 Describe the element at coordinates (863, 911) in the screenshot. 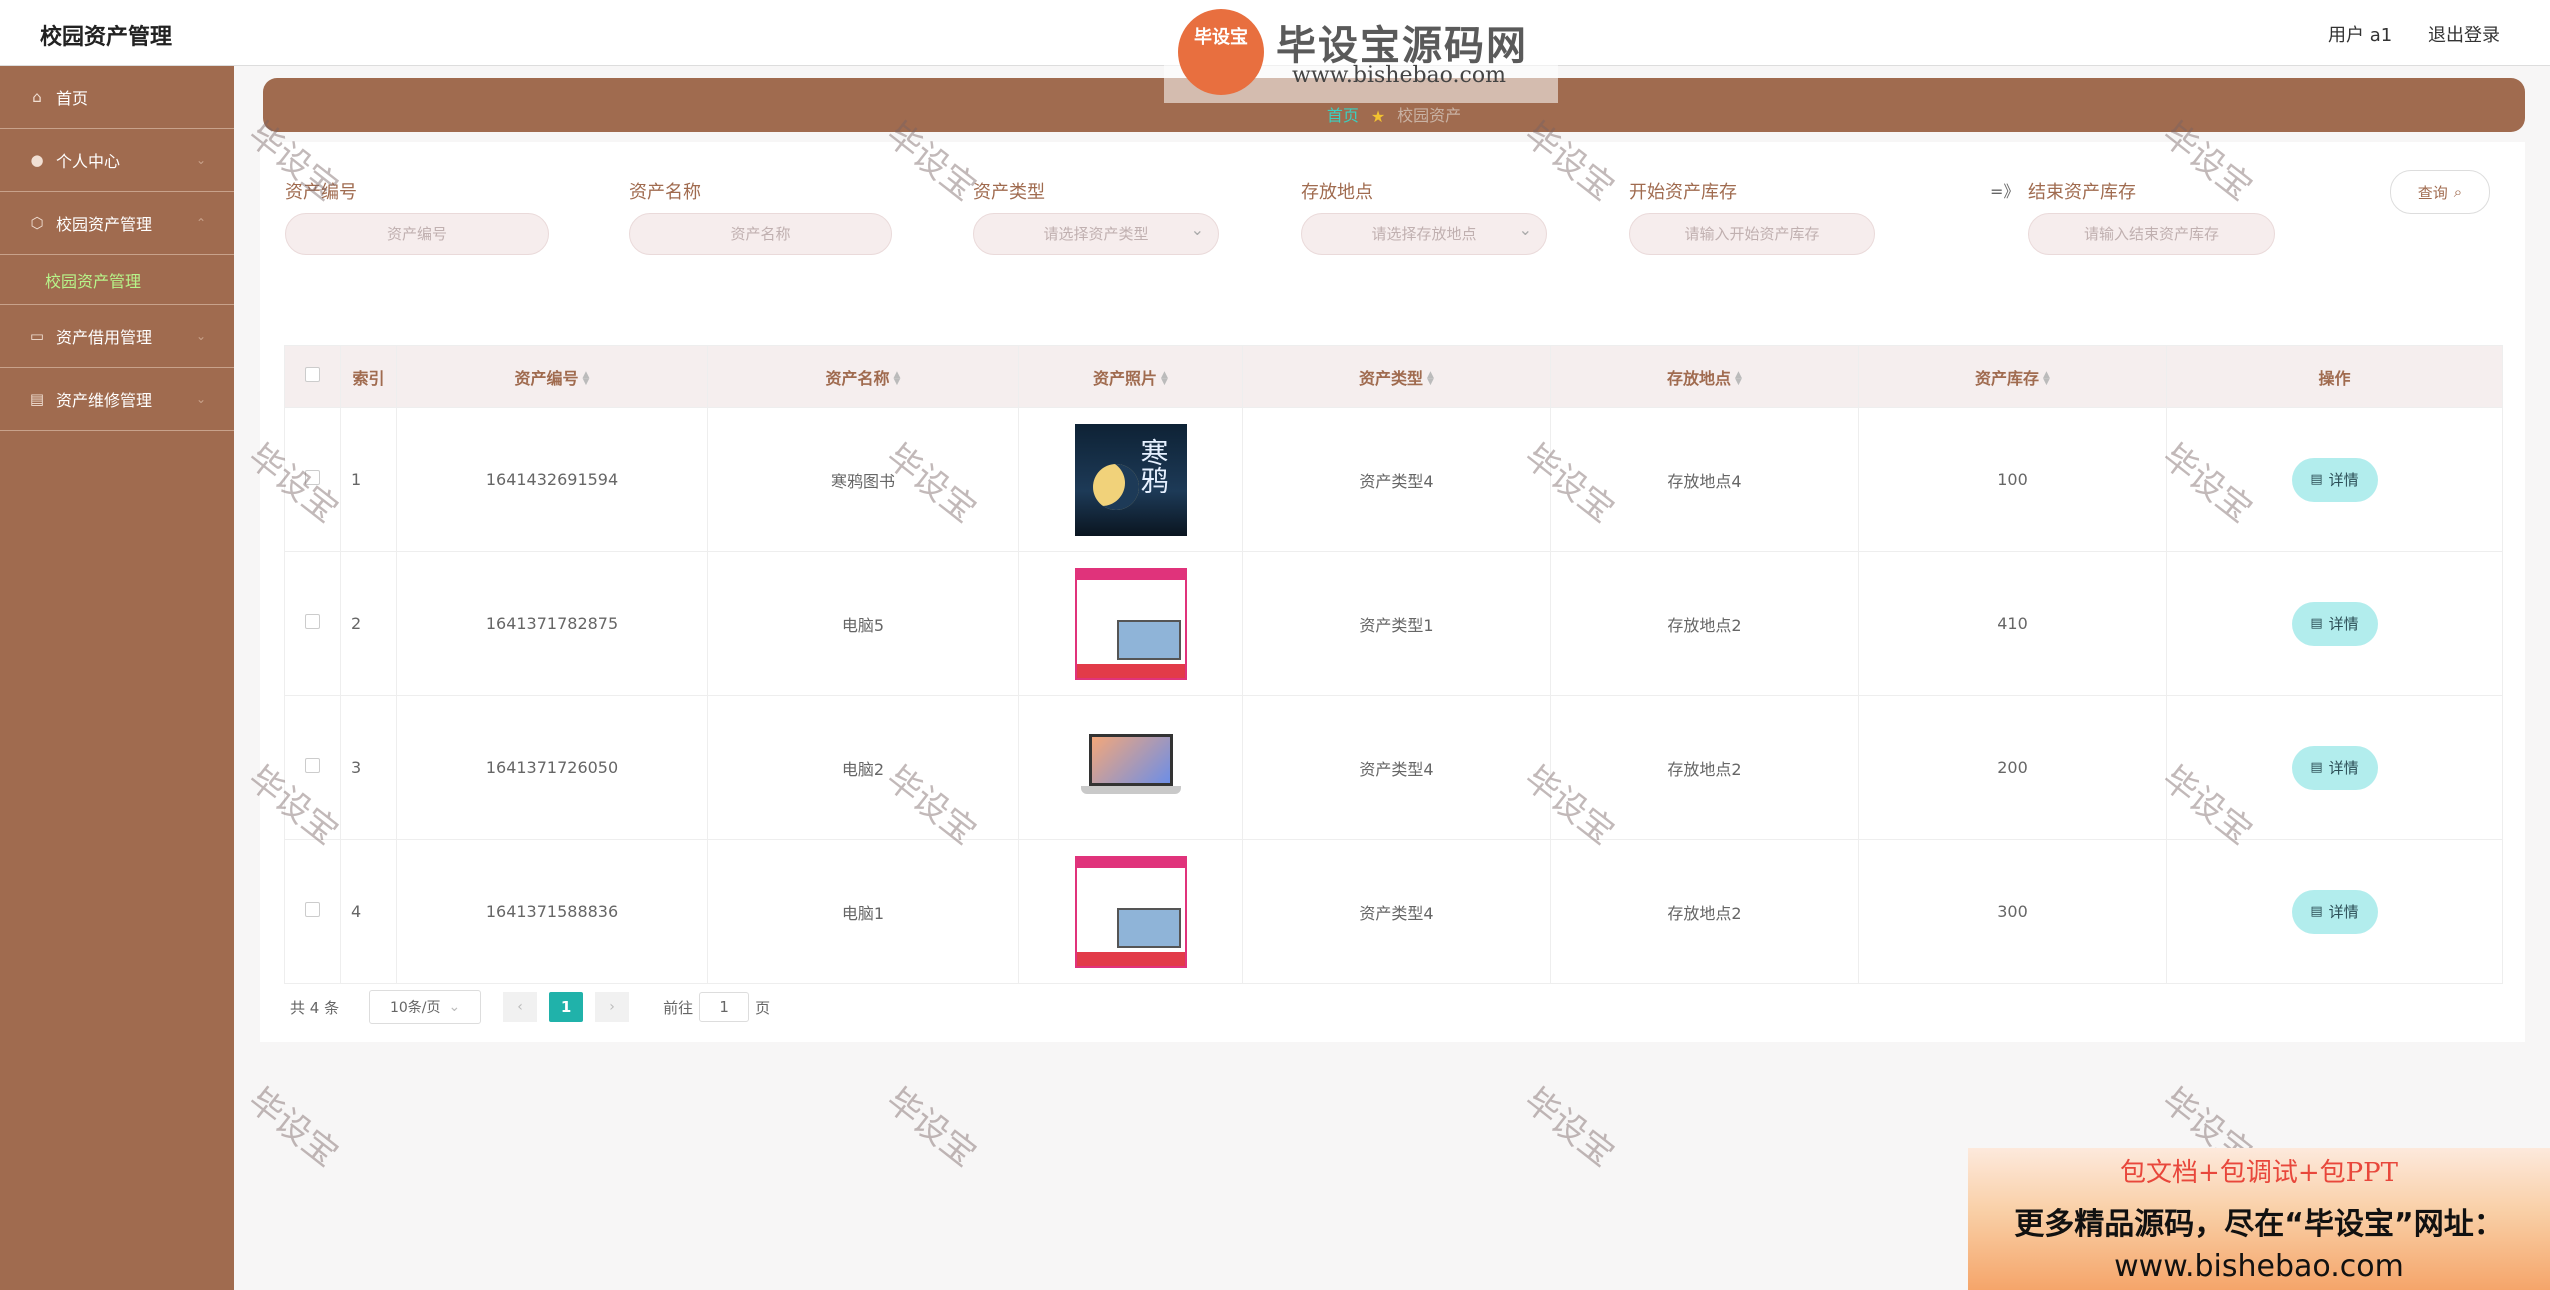

I see `row-name: 电脑1` at that location.